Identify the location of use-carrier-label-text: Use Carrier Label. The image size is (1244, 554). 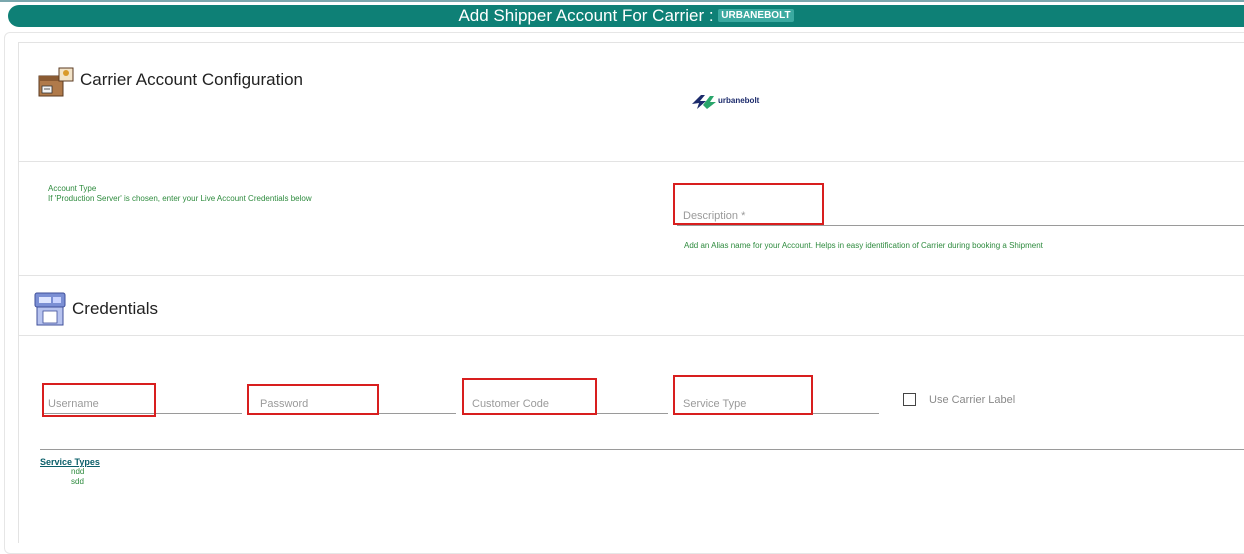
(972, 400).